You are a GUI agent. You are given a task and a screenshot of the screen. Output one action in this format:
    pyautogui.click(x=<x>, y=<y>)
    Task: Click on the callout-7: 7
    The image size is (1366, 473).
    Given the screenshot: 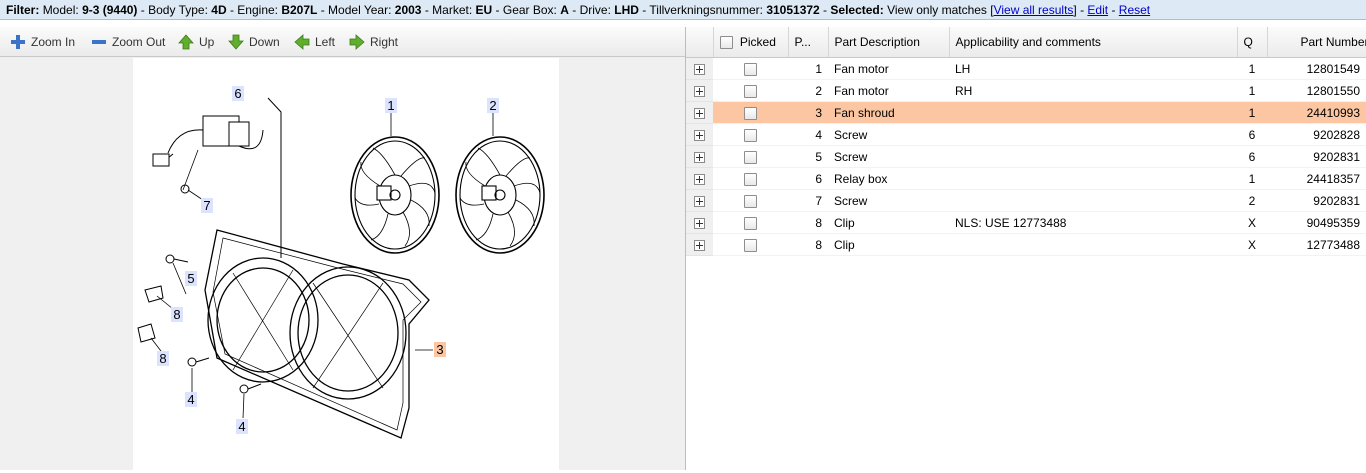 What is the action you would take?
    pyautogui.click(x=206, y=205)
    